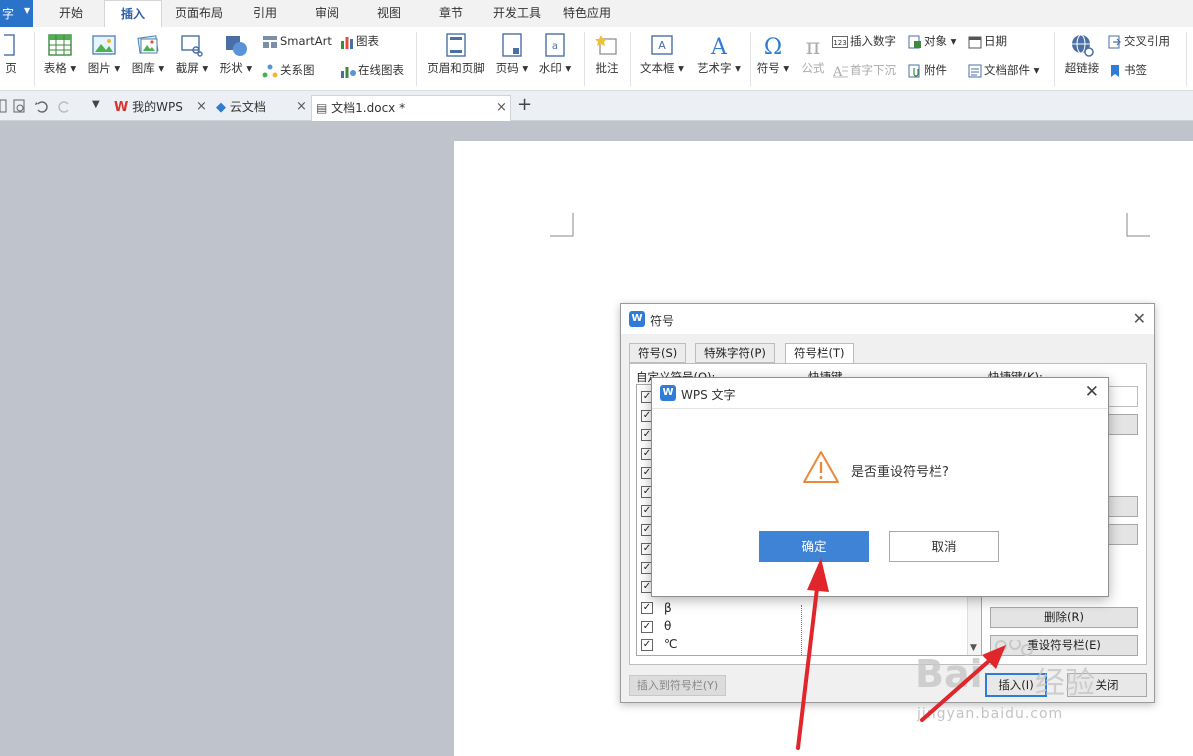 This screenshot has width=1193, height=756. What do you see at coordinates (773, 68) in the screenshot?
I see `symbol-label: 符号 ▾` at bounding box center [773, 68].